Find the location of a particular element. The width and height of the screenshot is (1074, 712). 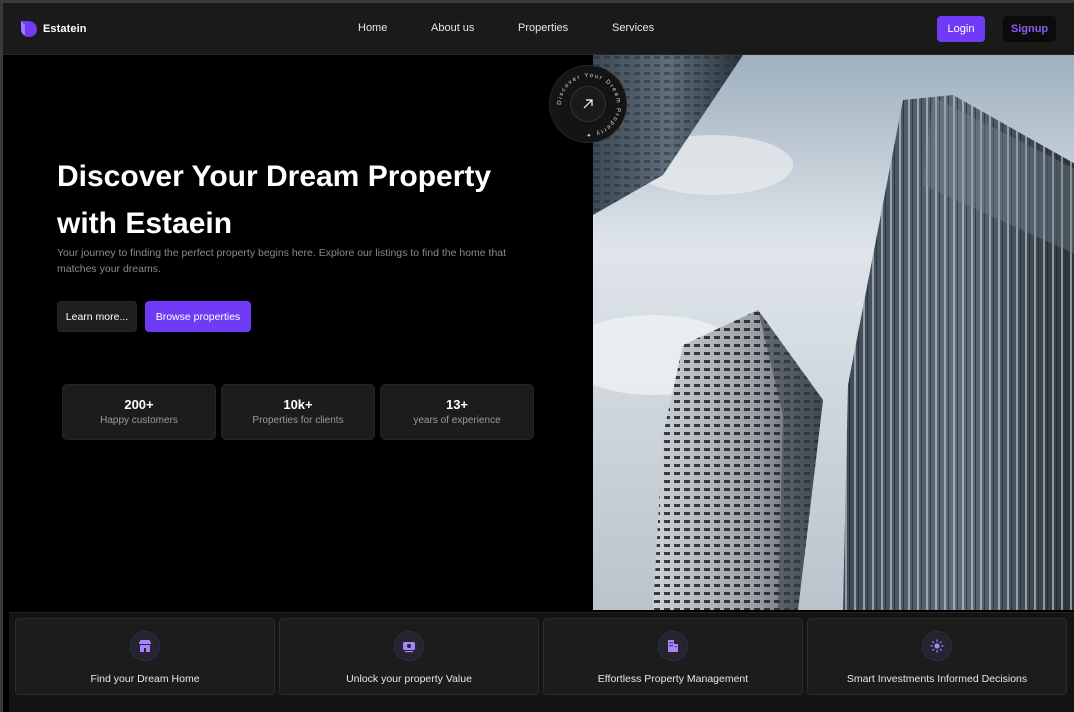

cash-icon is located at coordinates (409, 646).